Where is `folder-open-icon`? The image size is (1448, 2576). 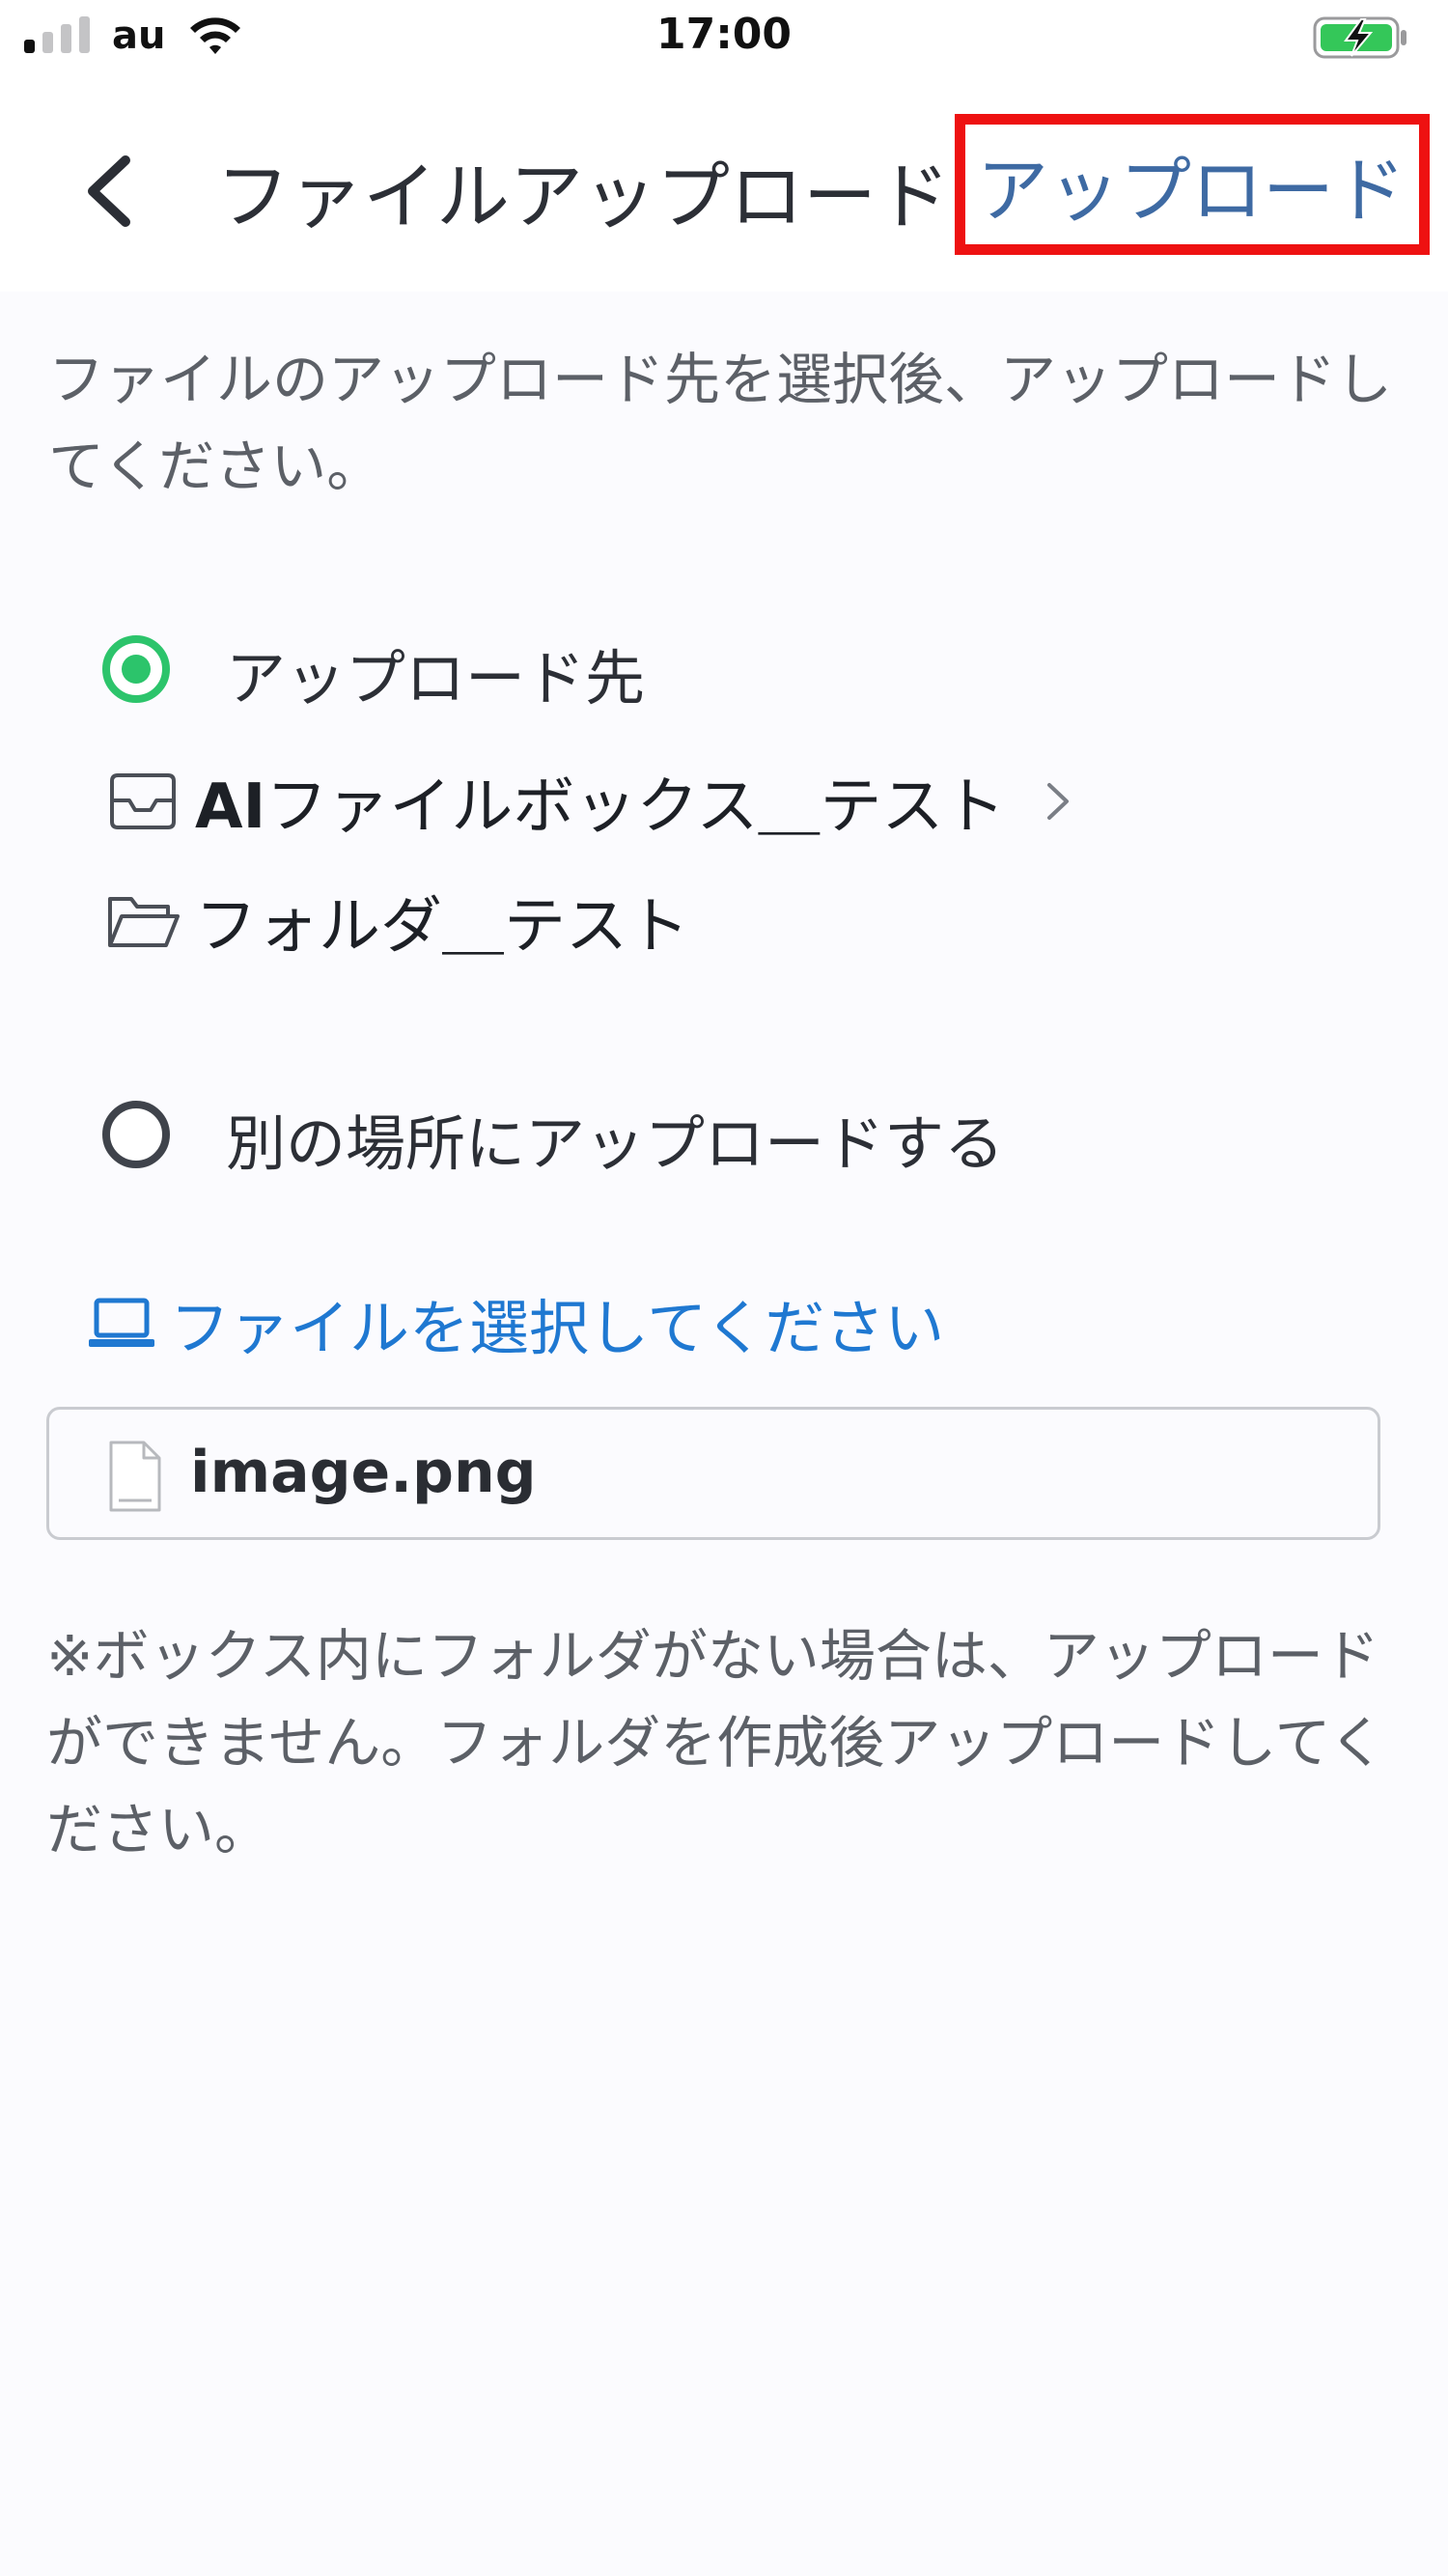
folder-open-icon is located at coordinates (144, 922).